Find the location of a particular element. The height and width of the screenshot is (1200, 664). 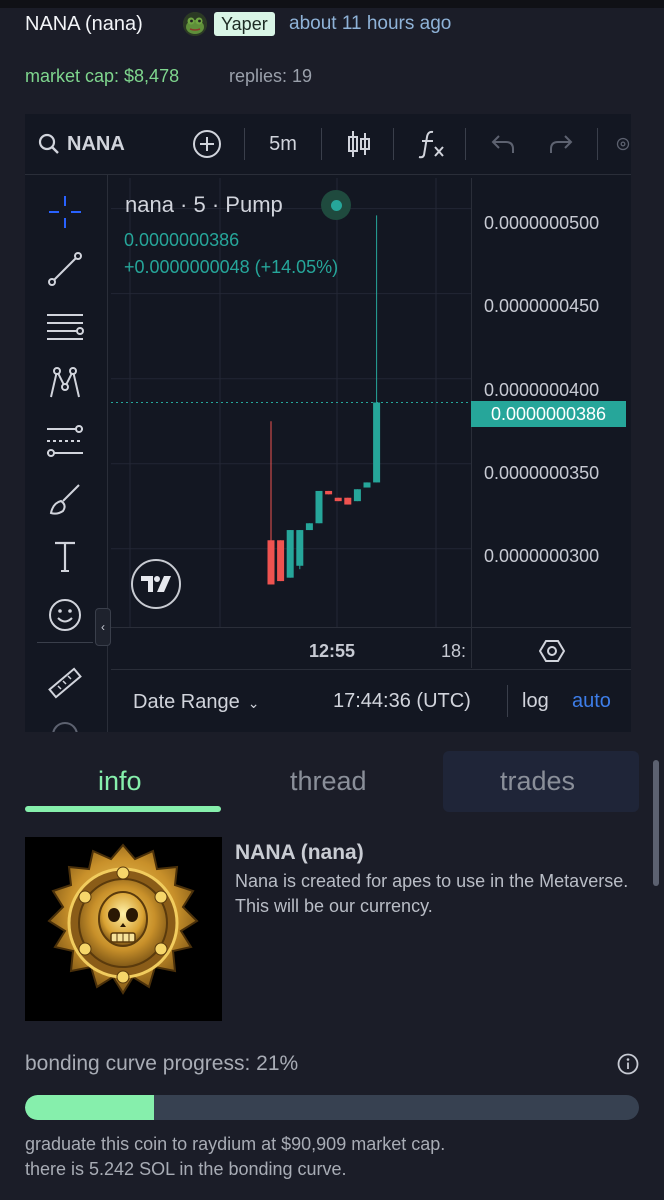

smiley-icon is located at coordinates (65, 615).